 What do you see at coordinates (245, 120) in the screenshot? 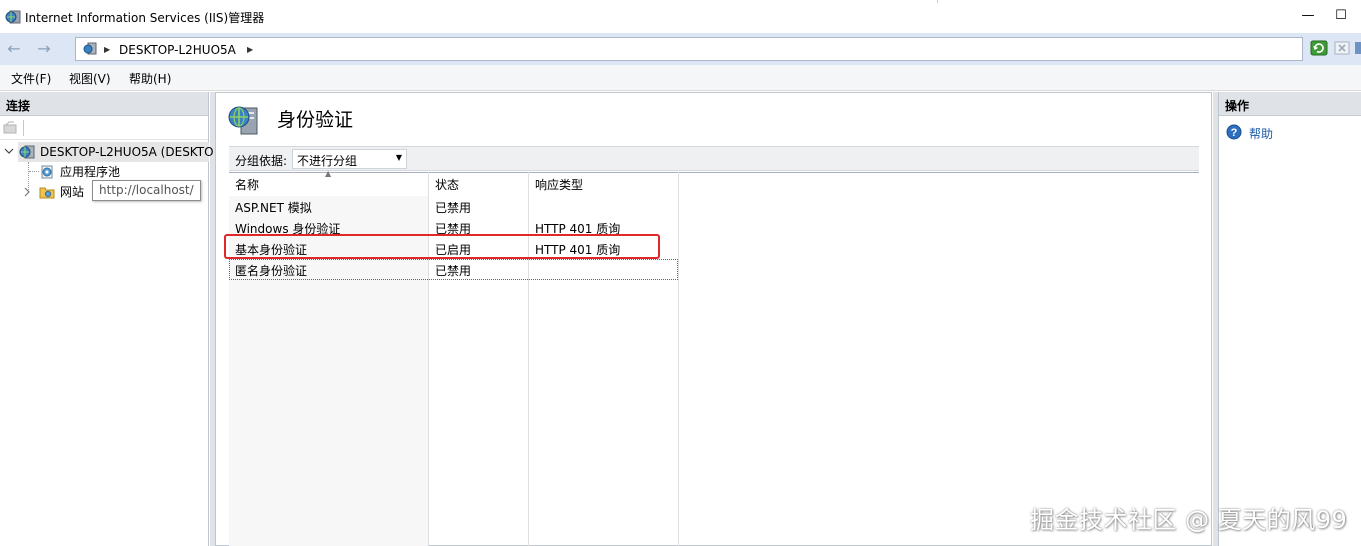
I see `authentication-feature-icon` at bounding box center [245, 120].